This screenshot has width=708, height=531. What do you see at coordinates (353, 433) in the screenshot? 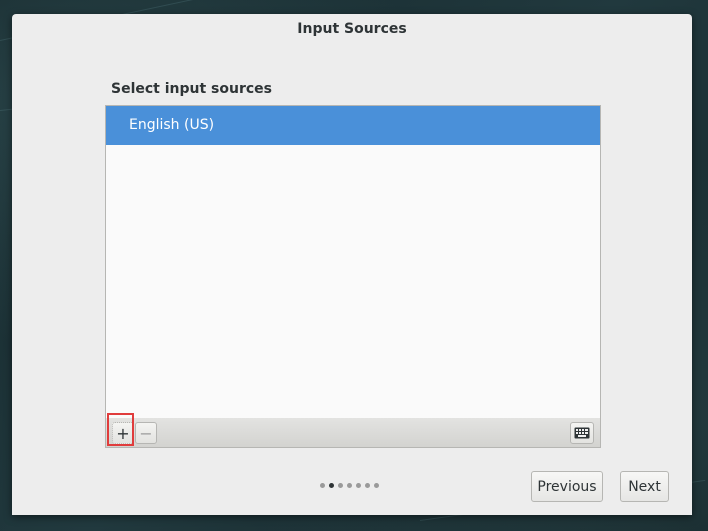
I see `list-toolbar: + −` at bounding box center [353, 433].